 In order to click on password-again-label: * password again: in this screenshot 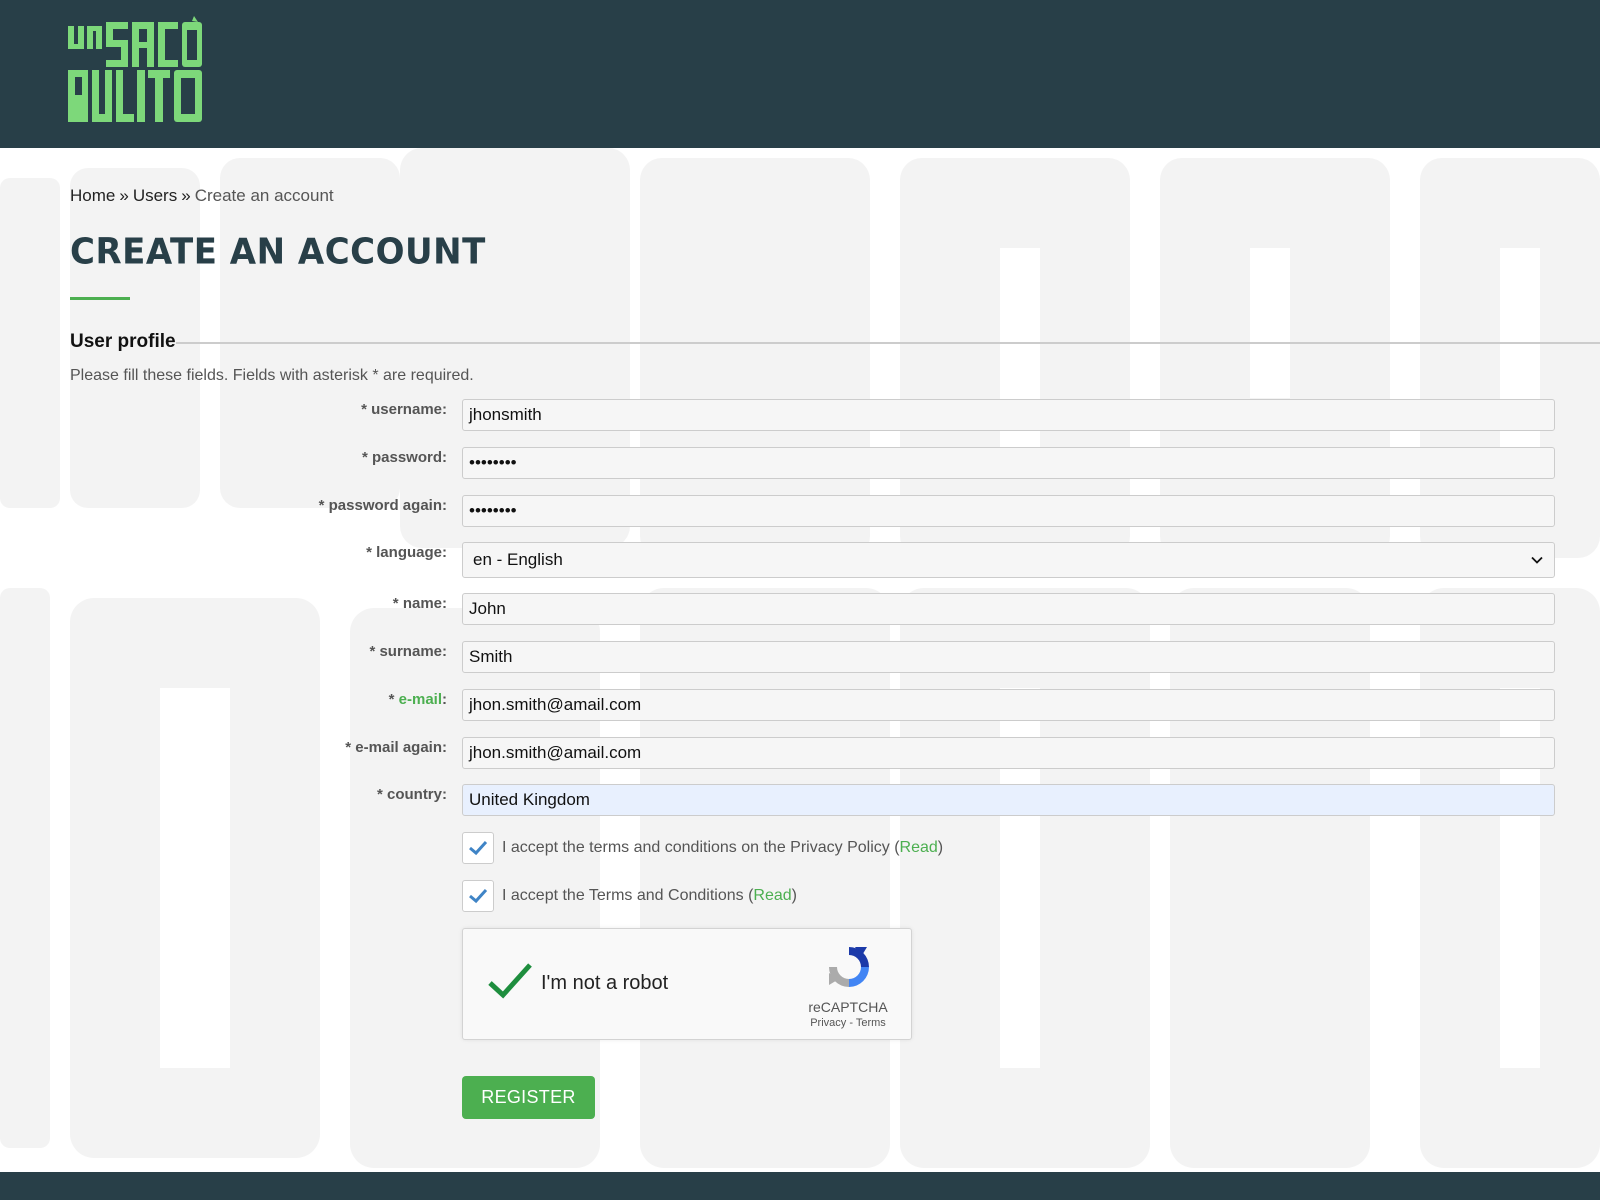, I will do `click(382, 505)`.